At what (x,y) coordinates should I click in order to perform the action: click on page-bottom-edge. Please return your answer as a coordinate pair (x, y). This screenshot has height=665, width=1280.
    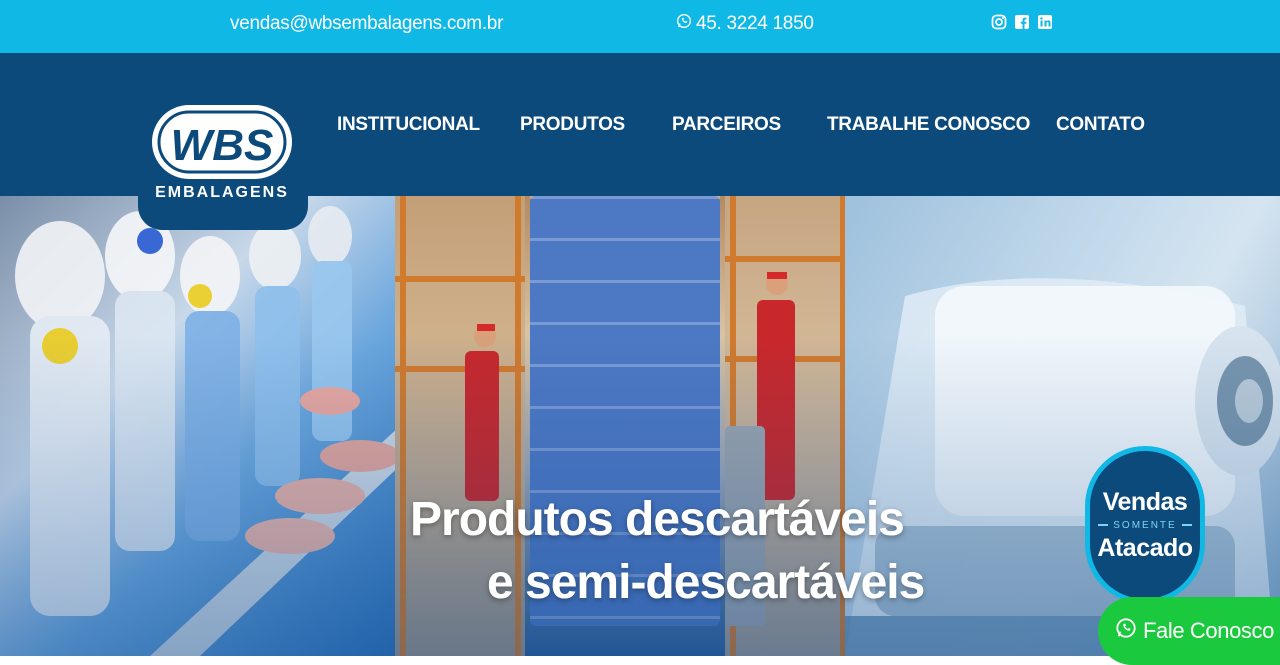
    Looking at the image, I should click on (640, 660).